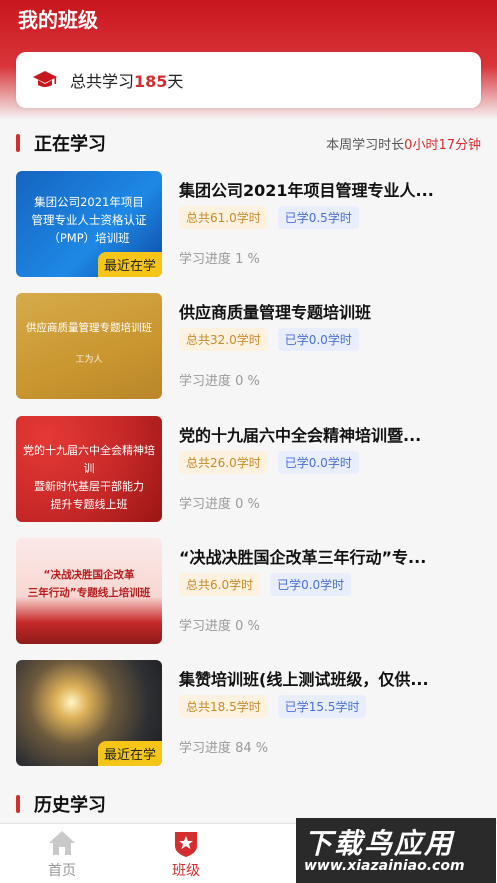 The image size is (497, 883). I want to click on course-thumbnail: 供应商质量管理专题培训班 工为人, so click(89, 346).